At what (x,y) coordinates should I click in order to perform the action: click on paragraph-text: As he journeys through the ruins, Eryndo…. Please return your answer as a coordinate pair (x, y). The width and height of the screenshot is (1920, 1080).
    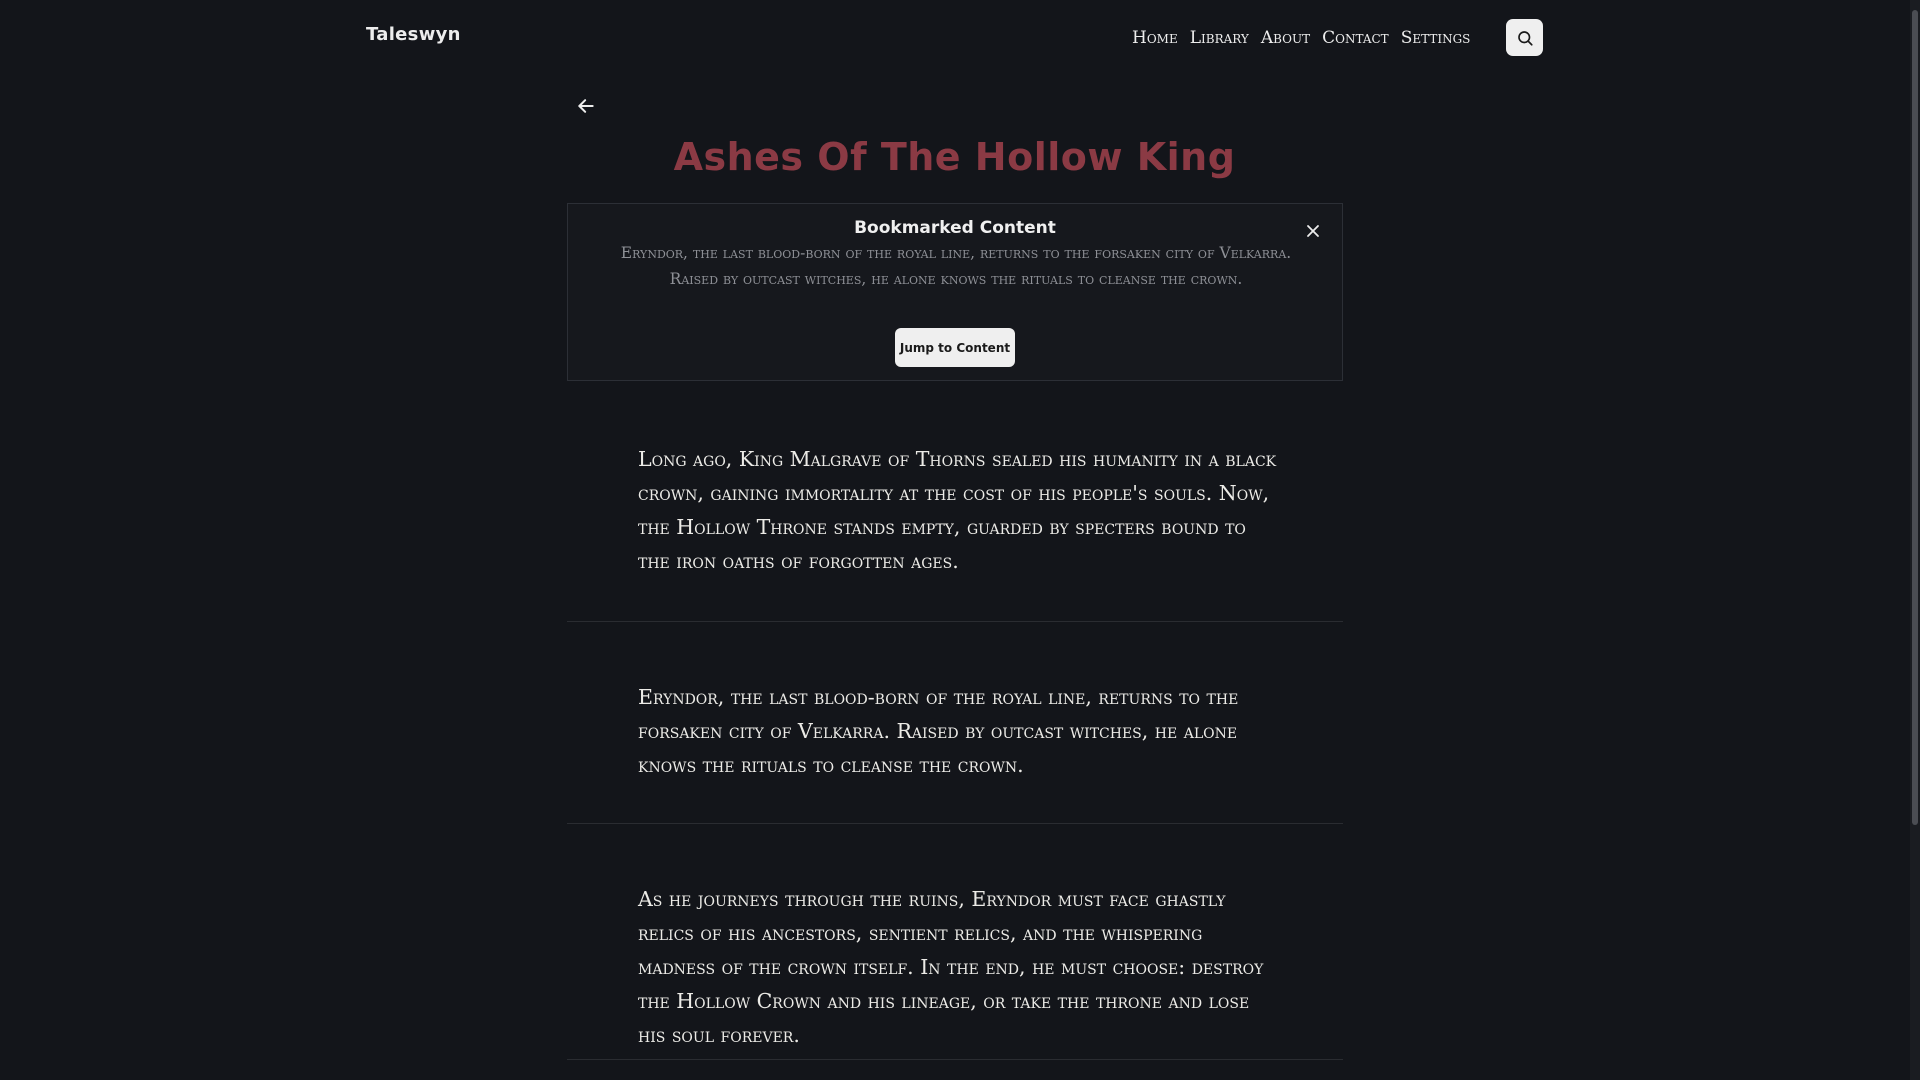
    Looking at the image, I should click on (951, 967).